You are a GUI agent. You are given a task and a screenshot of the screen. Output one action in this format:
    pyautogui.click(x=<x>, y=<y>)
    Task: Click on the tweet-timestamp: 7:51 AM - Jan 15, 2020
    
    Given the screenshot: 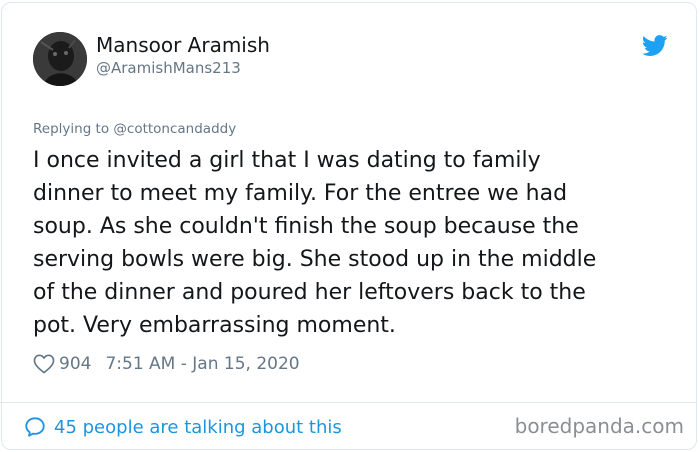 What is the action you would take?
    pyautogui.click(x=202, y=364)
    